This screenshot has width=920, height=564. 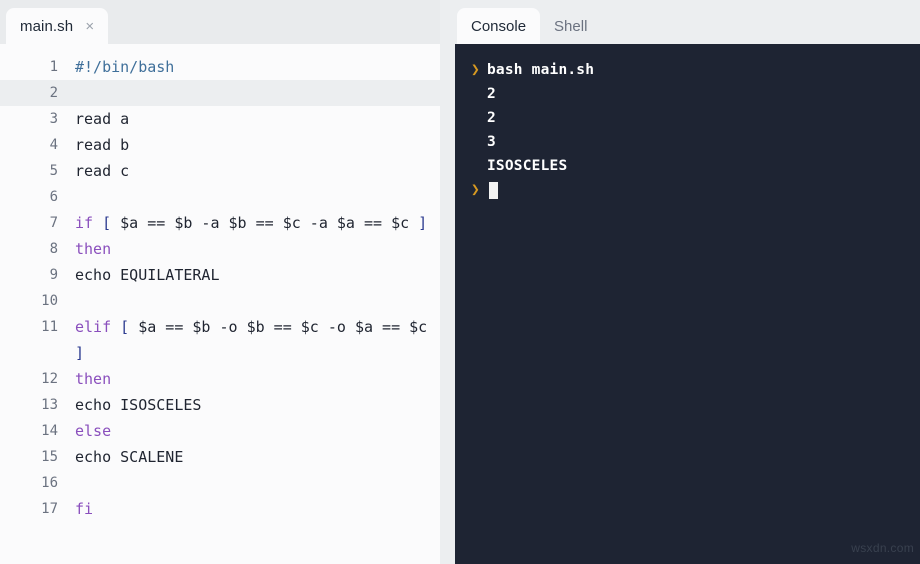 I want to click on code-line-text: if [ $a == $b -a $b == $c -a $a == $c ], so click(x=249, y=223).